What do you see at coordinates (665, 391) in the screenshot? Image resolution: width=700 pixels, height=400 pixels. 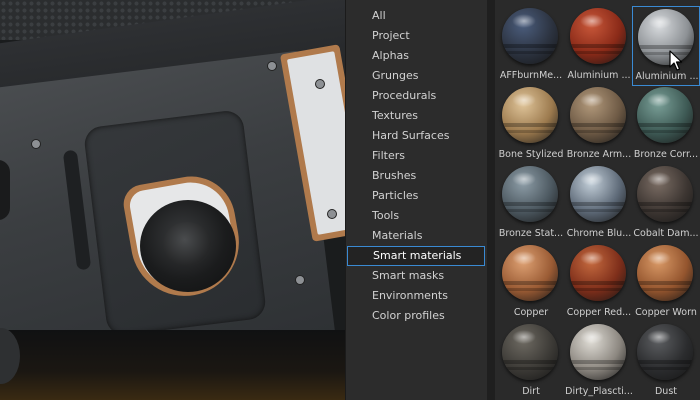 I see `material-label: Dust` at bounding box center [665, 391].